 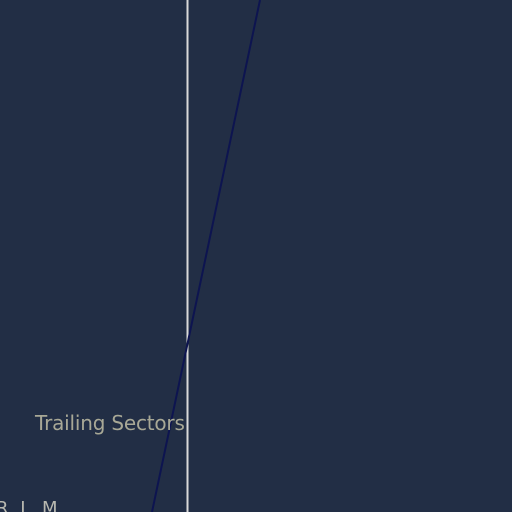 What do you see at coordinates (110, 423) in the screenshot?
I see `quadrant-label-trailing-sectors: Trailing Sectors` at bounding box center [110, 423].